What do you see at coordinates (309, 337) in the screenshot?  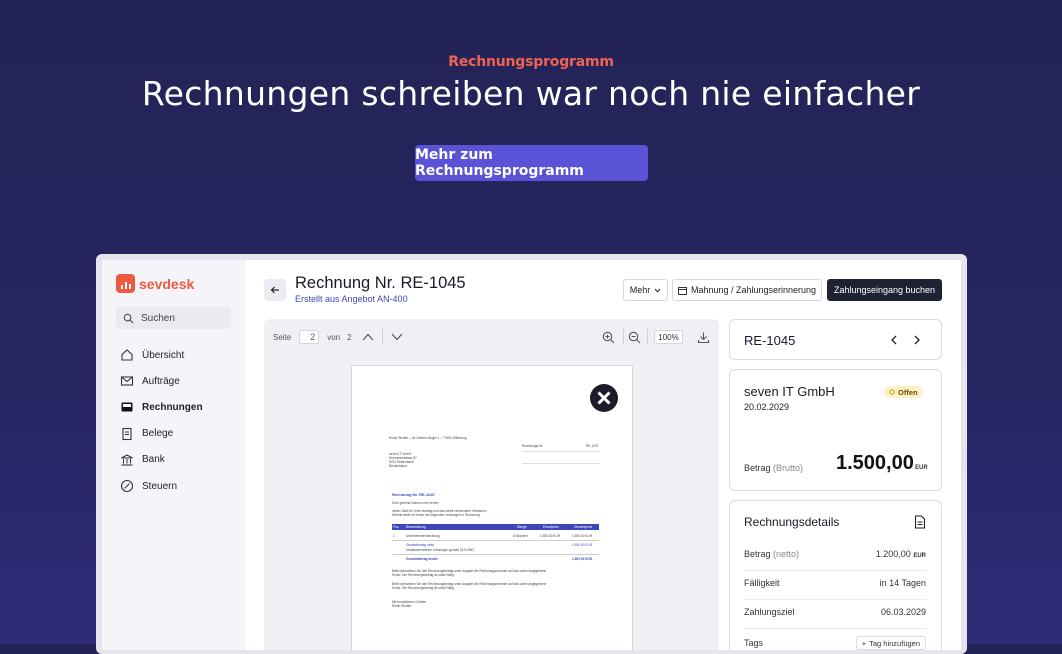 I see `page-input: 2` at bounding box center [309, 337].